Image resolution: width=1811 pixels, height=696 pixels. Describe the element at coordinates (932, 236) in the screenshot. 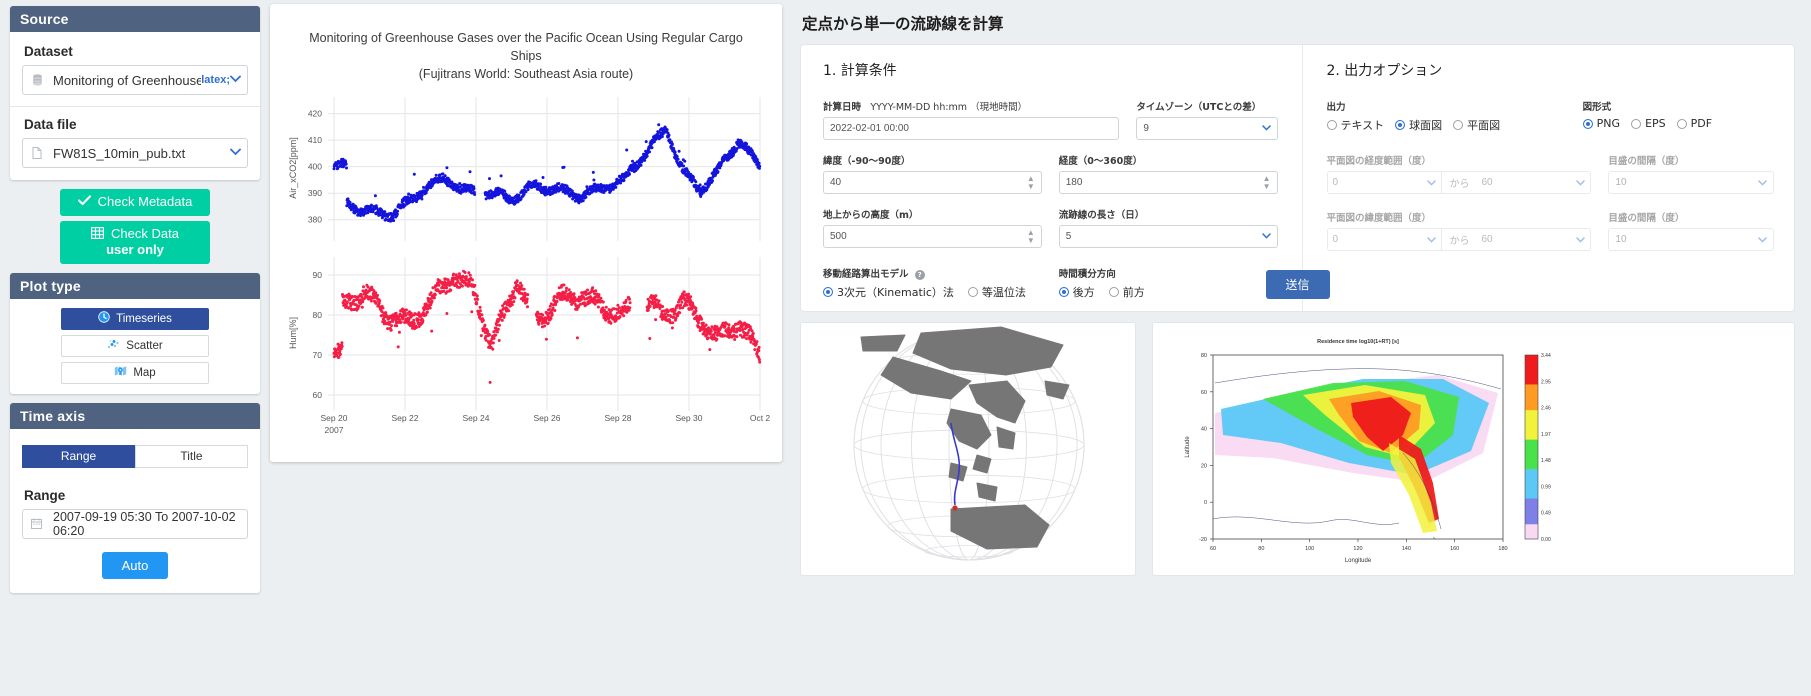

I see `height-input: 500 ▲ ▼` at that location.